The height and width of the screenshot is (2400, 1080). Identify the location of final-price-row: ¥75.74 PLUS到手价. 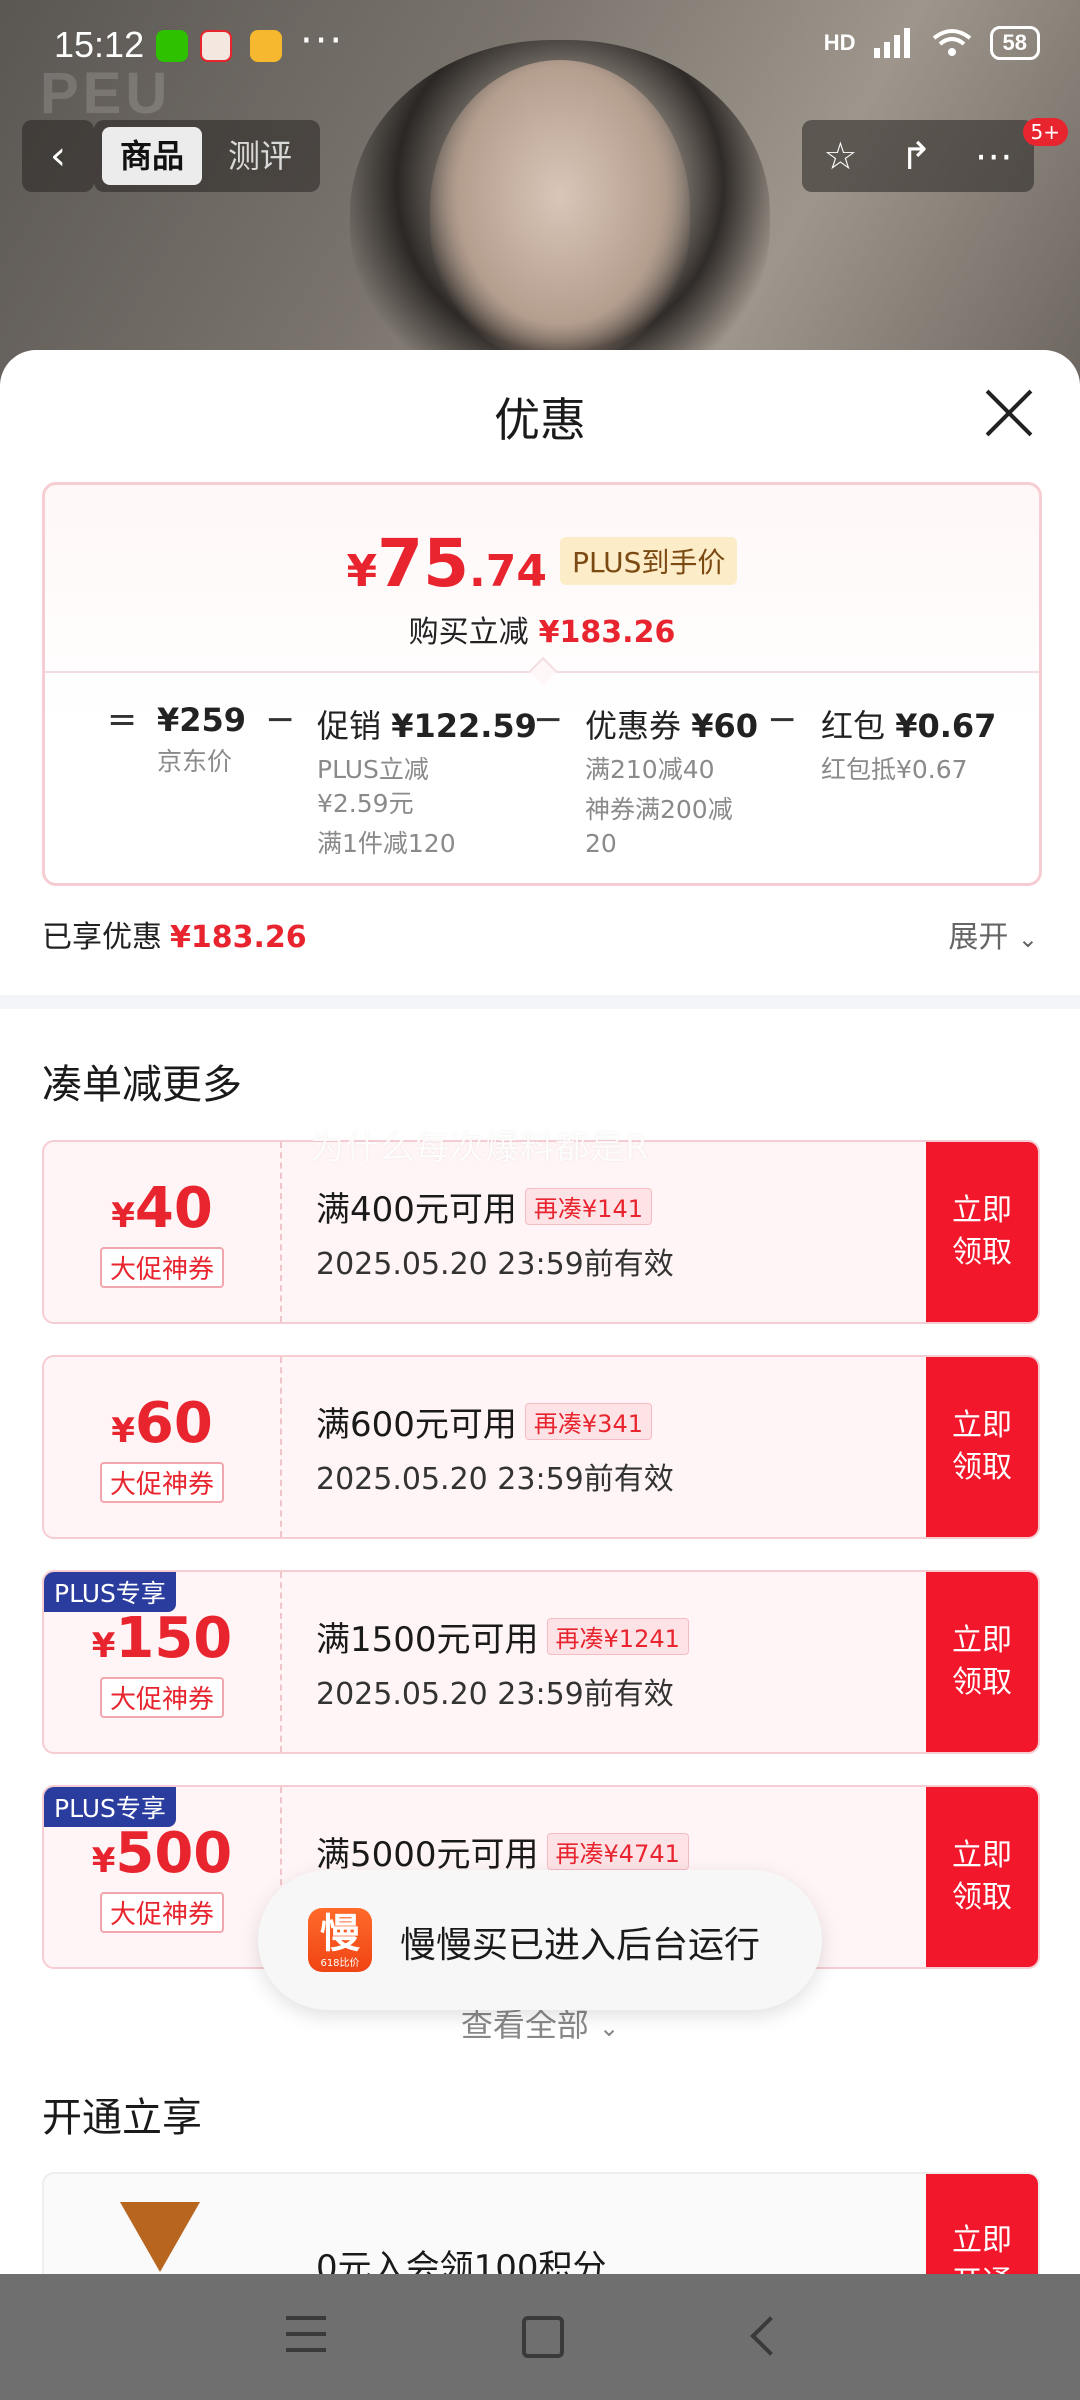
(542, 563).